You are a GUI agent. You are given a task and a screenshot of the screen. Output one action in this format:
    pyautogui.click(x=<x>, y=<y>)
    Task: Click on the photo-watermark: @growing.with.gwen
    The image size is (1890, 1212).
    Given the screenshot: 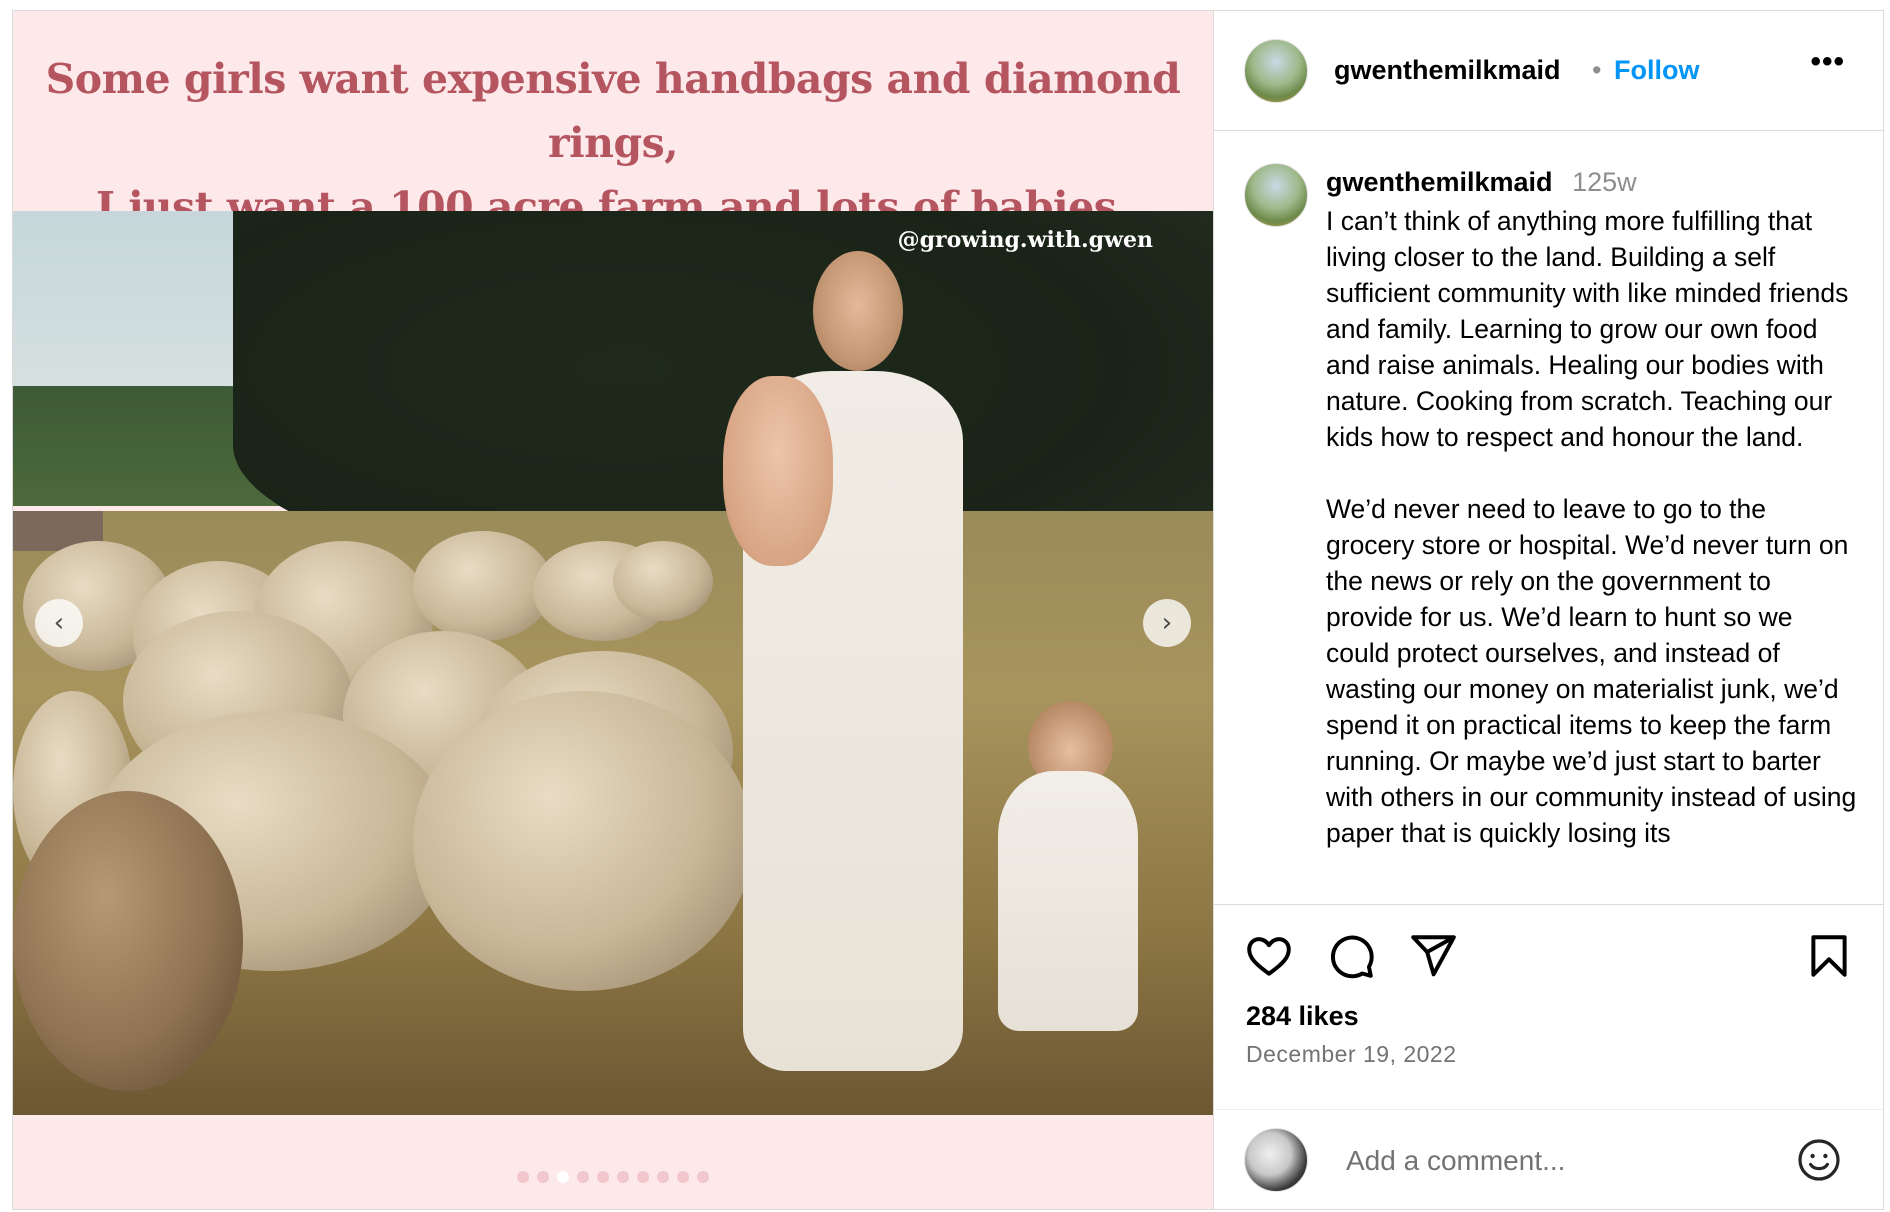 What is the action you would take?
    pyautogui.click(x=1025, y=240)
    